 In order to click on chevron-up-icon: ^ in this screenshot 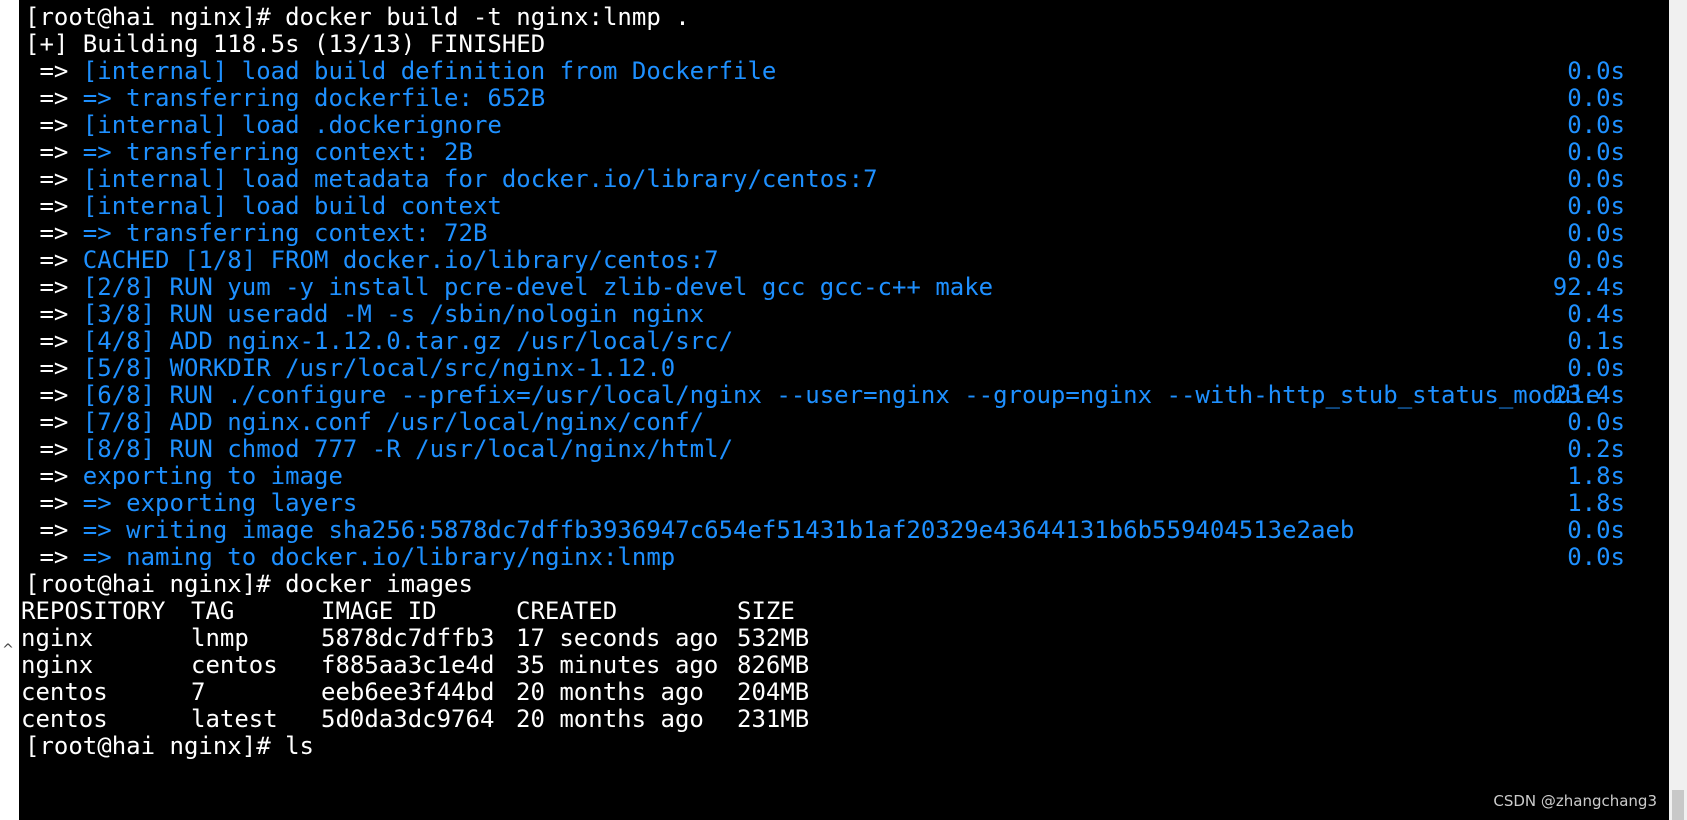, I will do `click(8, 650)`.